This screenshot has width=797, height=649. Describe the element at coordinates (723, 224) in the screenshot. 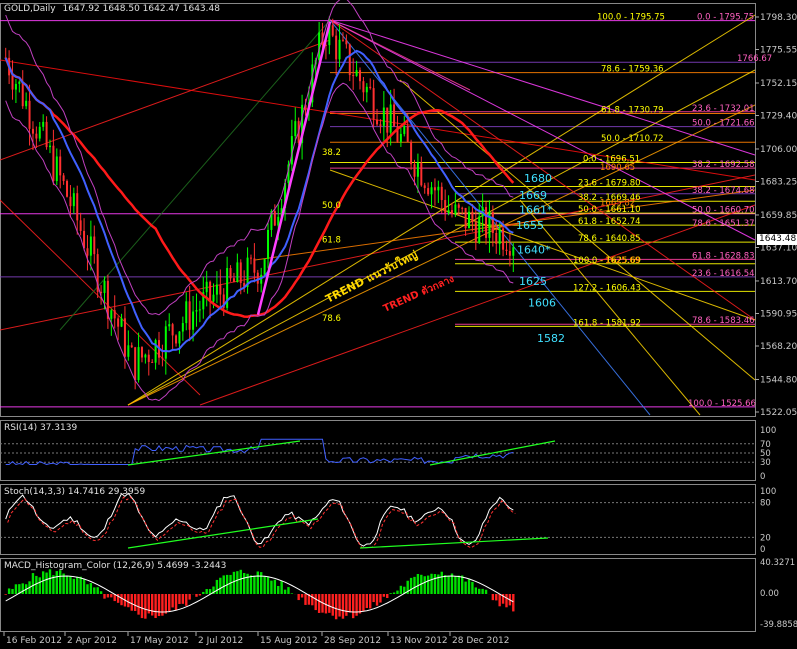

I see `fib-label: 78.6 - 1651.37` at that location.